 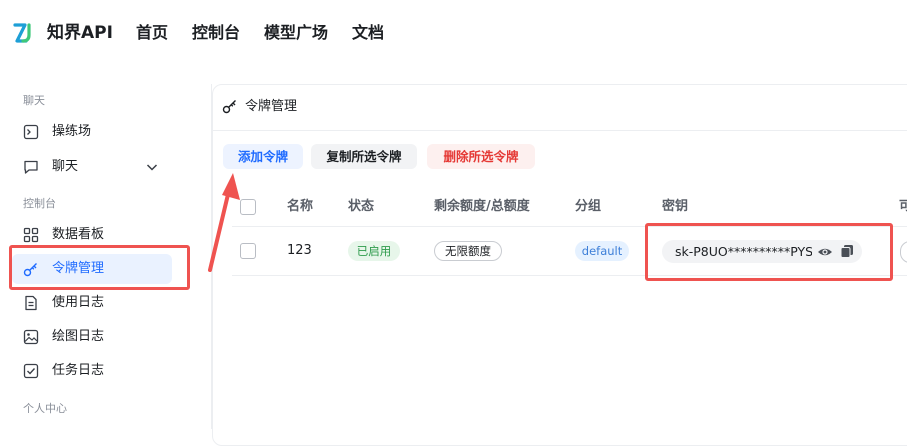 I want to click on image-icon, so click(x=31, y=337).